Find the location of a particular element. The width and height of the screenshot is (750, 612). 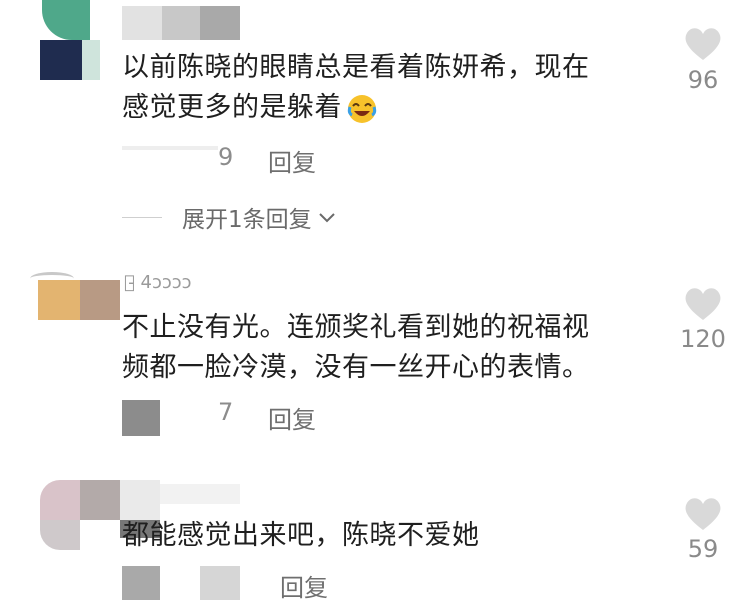

chevron-down-icon is located at coordinates (327, 217).